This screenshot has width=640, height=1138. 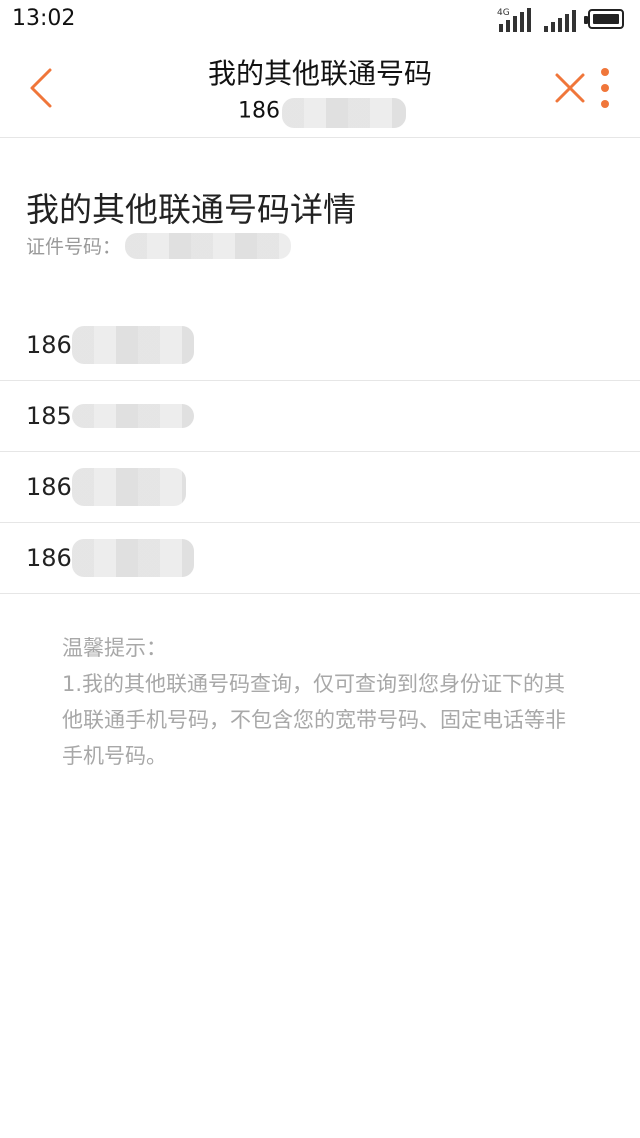 I want to click on status-time: 13:02, so click(x=44, y=18).